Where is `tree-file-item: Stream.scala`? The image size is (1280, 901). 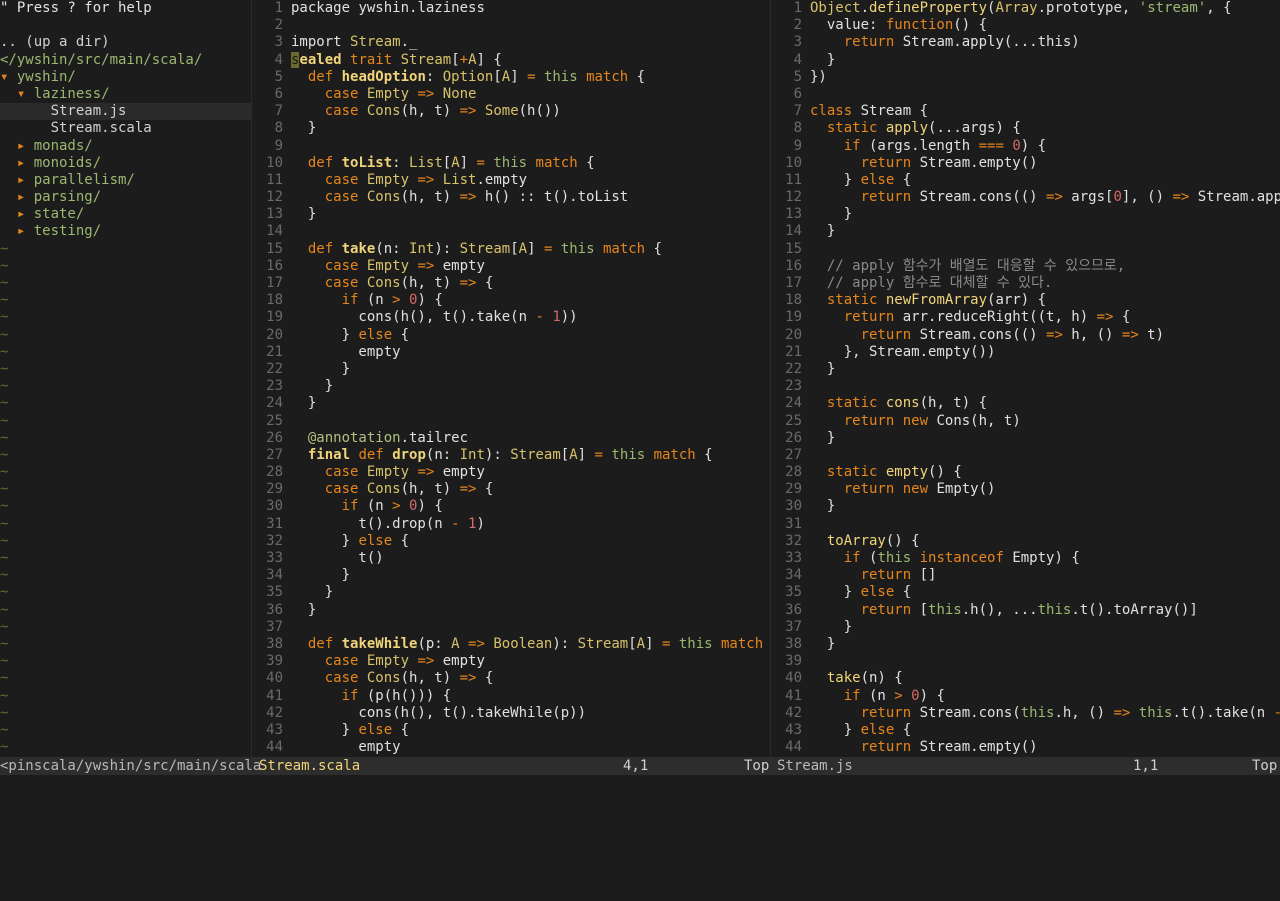
tree-file-item: Stream.scala is located at coordinates (125, 128).